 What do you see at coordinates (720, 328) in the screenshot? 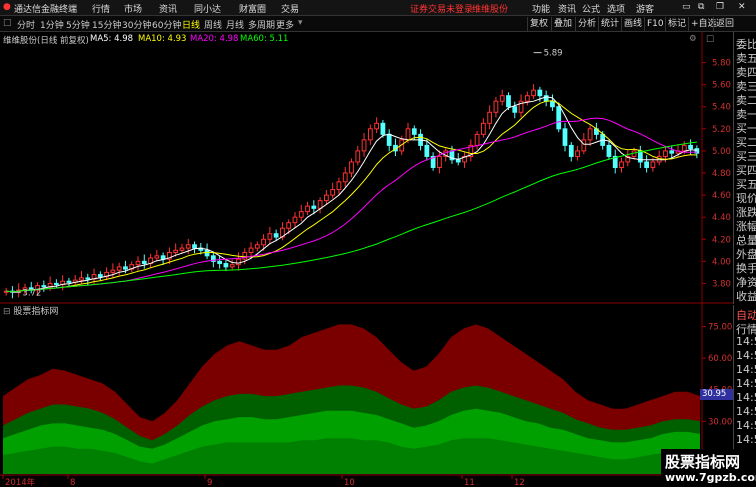
I see `indicator-tick-label: 75.00` at bounding box center [720, 328].